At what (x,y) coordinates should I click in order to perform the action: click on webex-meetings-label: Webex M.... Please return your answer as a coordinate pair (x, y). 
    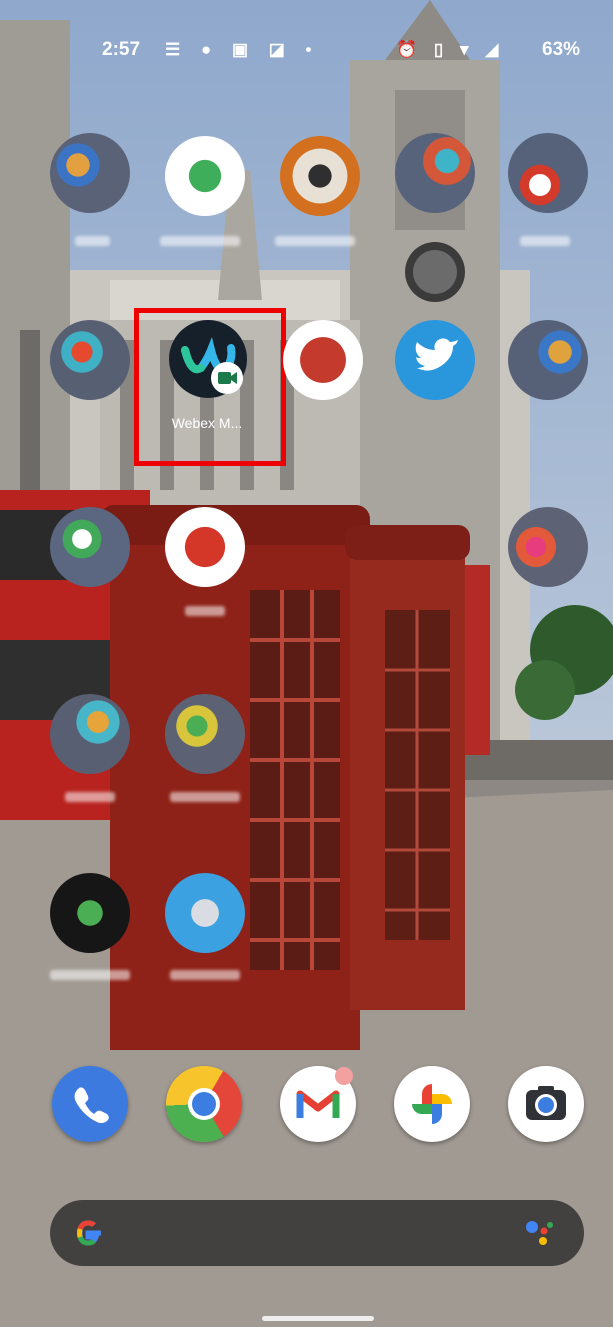
    Looking at the image, I should click on (207, 423).